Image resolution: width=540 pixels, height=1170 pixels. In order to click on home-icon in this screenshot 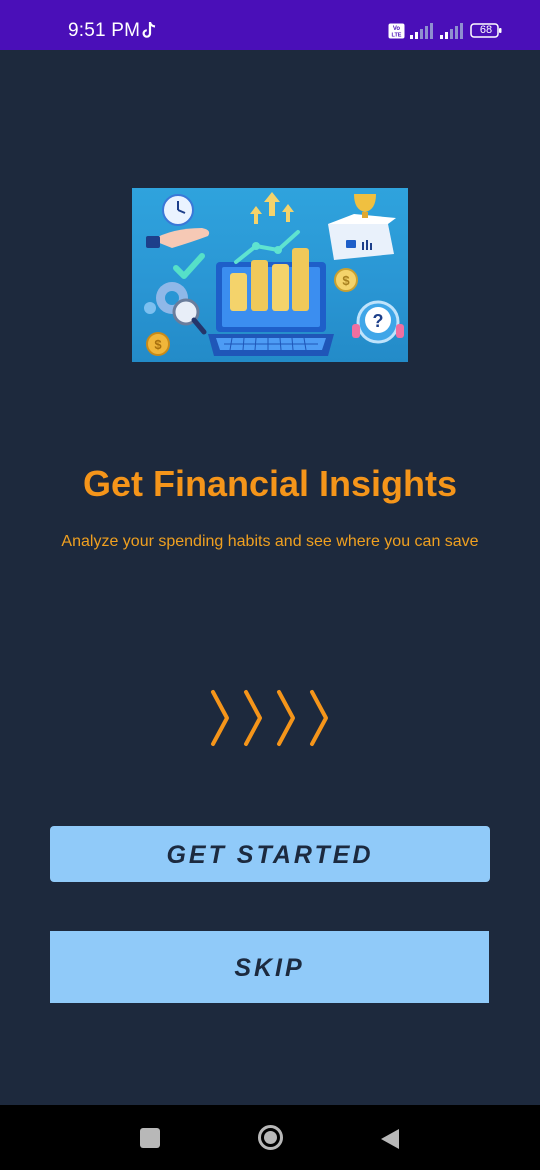, I will do `click(270, 1137)`.